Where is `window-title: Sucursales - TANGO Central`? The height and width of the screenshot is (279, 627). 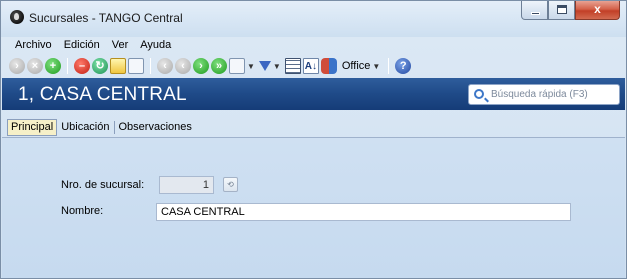
window-title: Sucursales - TANGO Central is located at coordinates (106, 18).